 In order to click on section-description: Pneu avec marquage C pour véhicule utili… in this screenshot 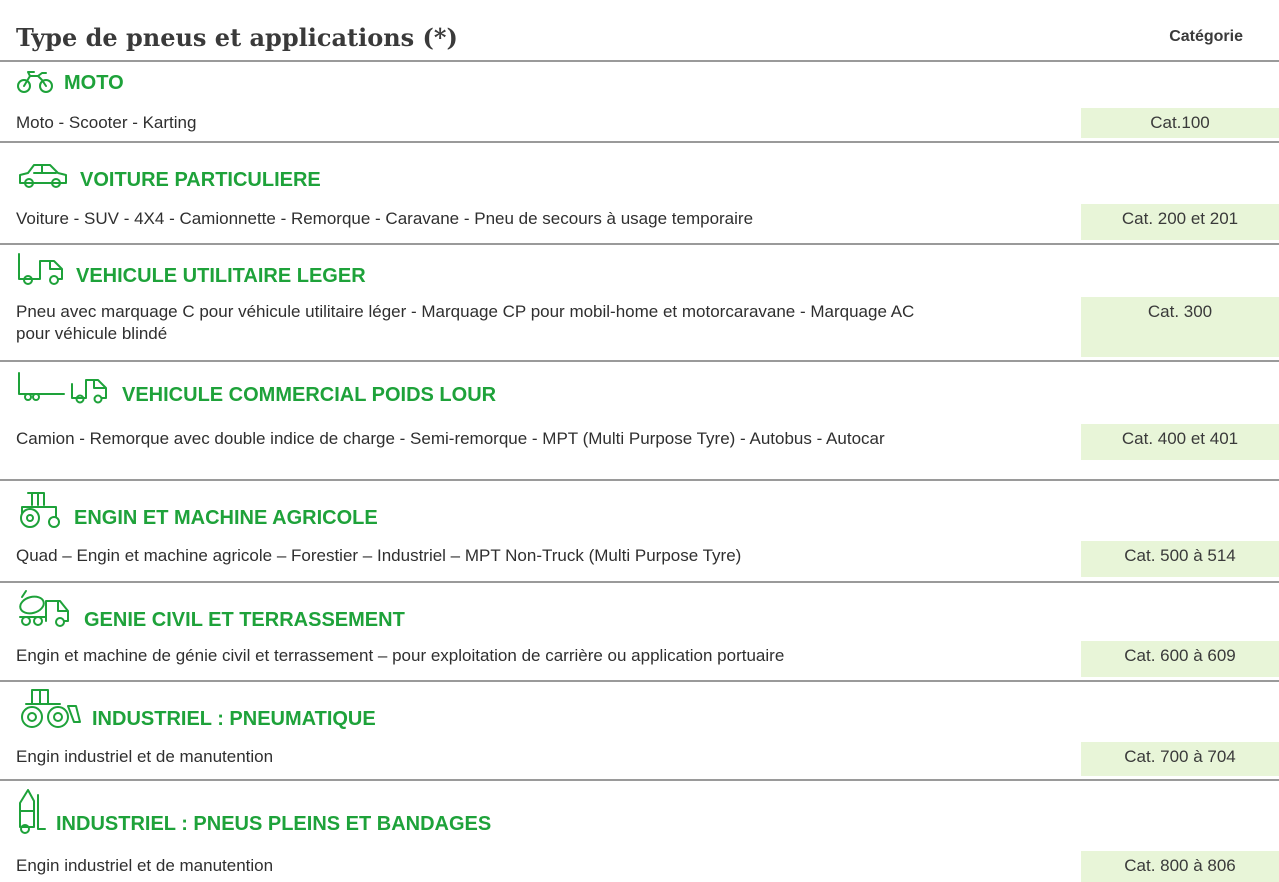, I will do `click(465, 322)`.